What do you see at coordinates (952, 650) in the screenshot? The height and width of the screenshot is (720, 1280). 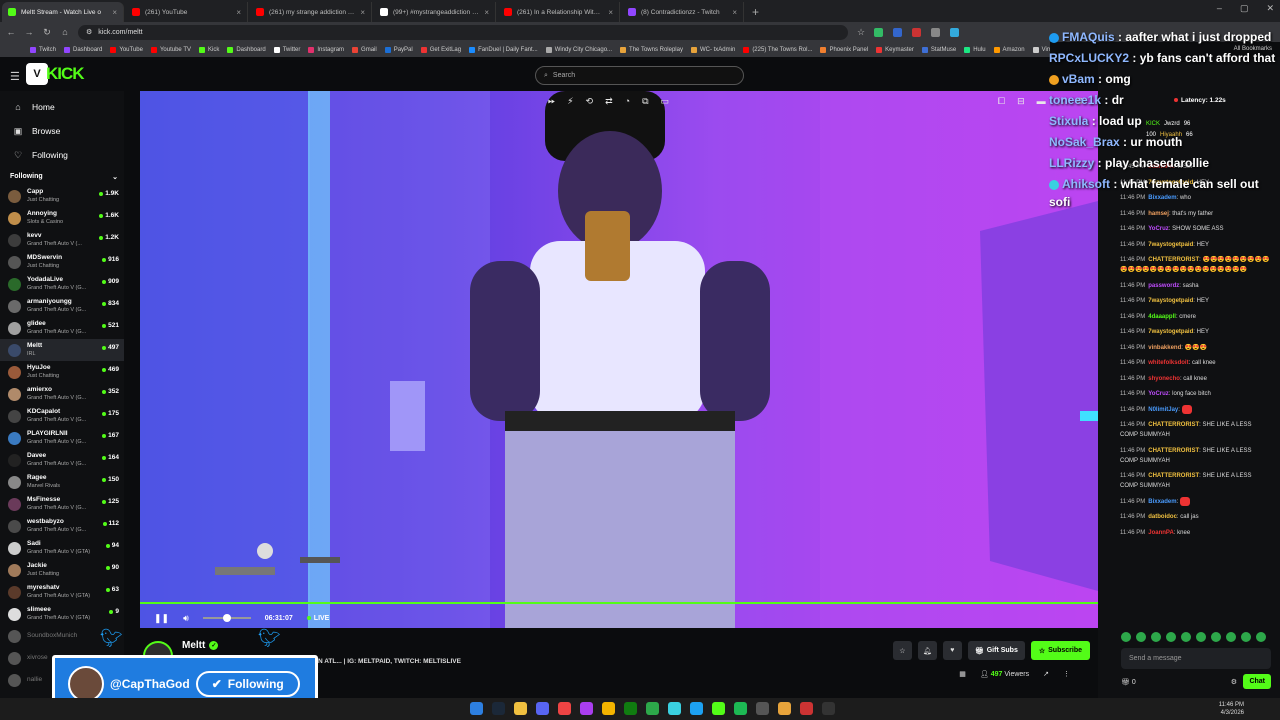 I see `heart-icon: ♥` at bounding box center [952, 650].